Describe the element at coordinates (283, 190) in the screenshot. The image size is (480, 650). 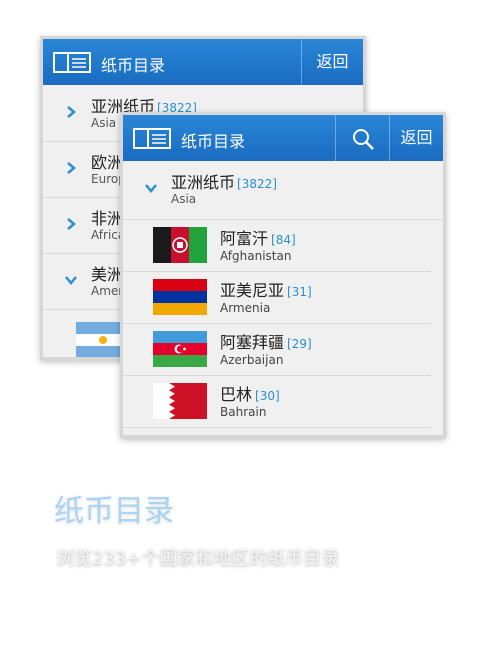
I see `category-row: 亚洲纸币 [3822] Asia` at that location.